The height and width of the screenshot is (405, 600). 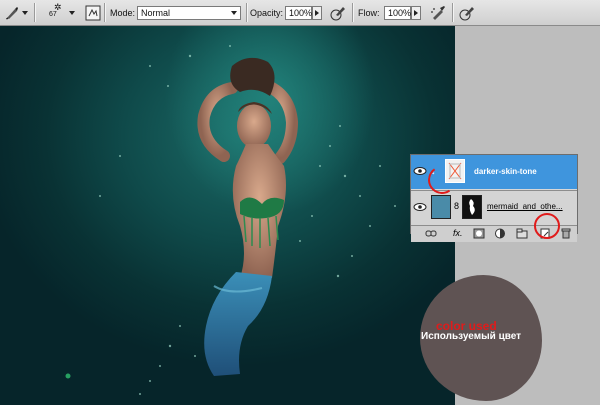 I want to click on trash-icon, so click(x=566, y=233).